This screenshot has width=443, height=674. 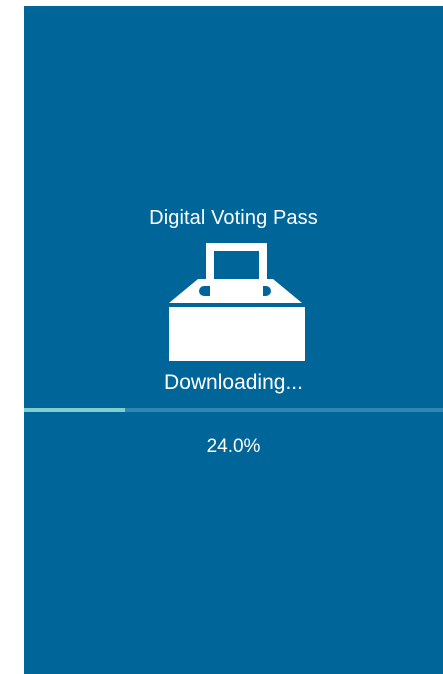 What do you see at coordinates (74, 410) in the screenshot?
I see `progress-bar-fill` at bounding box center [74, 410].